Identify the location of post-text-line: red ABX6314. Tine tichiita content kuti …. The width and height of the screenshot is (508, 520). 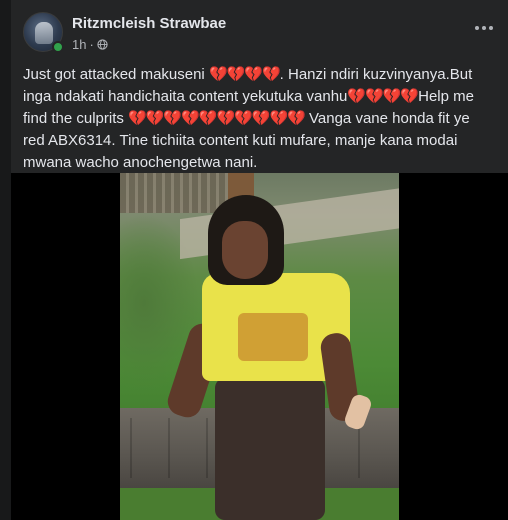
(240, 140).